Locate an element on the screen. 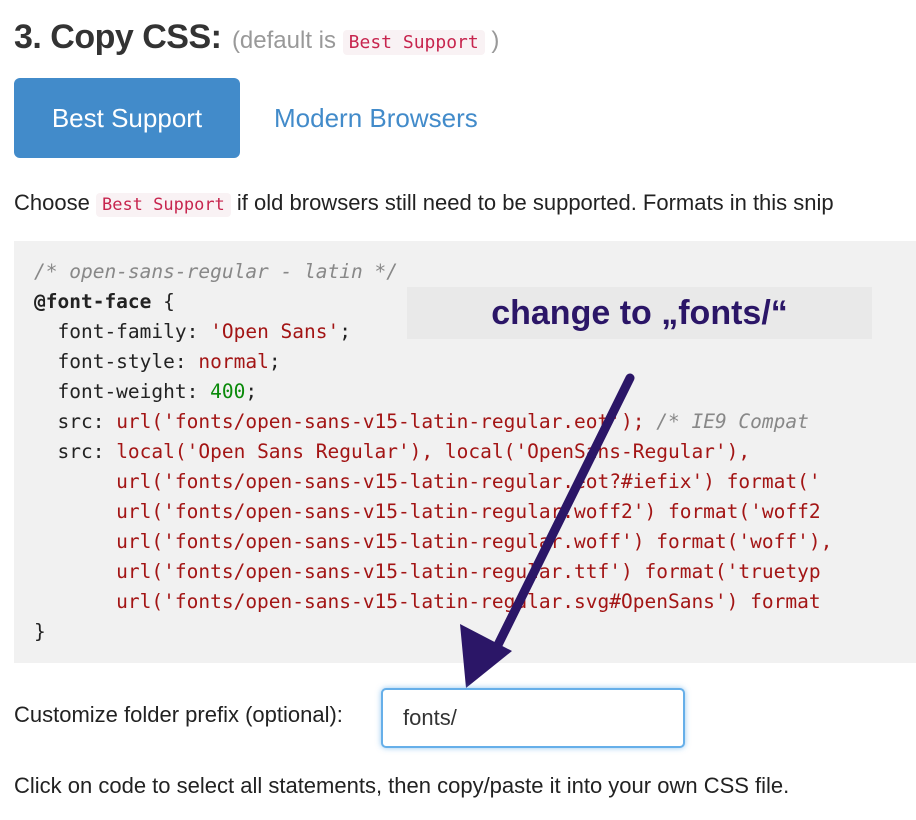  default-note-suffix: ) is located at coordinates (495, 40).